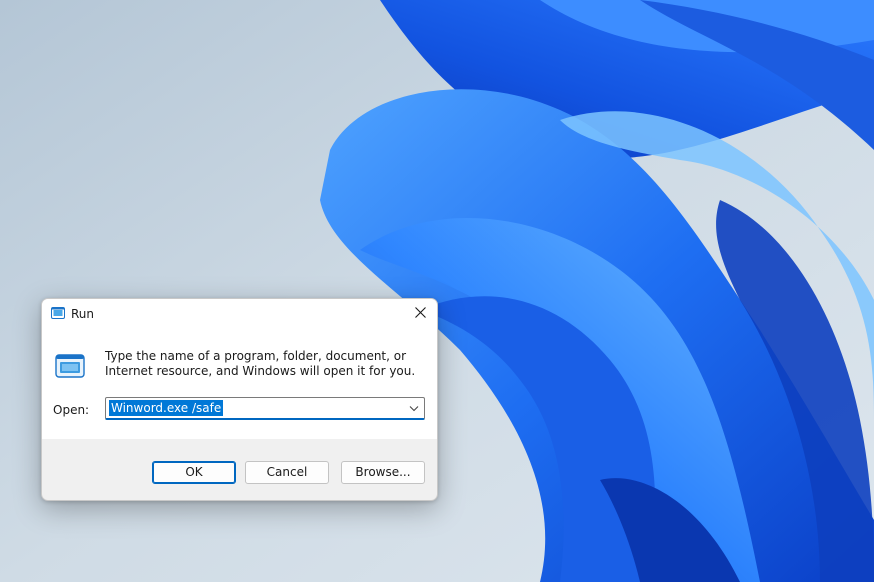 The height and width of the screenshot is (582, 874). I want to click on close-icon, so click(420, 314).